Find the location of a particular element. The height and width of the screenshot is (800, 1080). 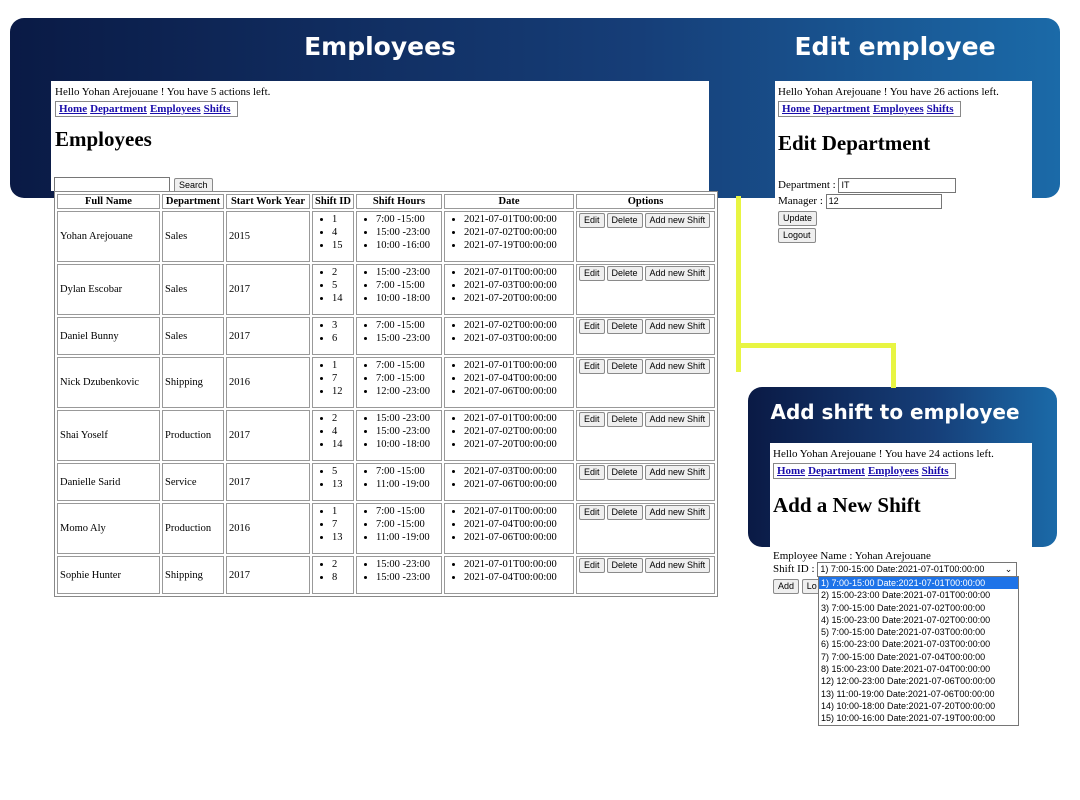

cell-shift-ids-list: 1713 is located at coordinates (333, 524).